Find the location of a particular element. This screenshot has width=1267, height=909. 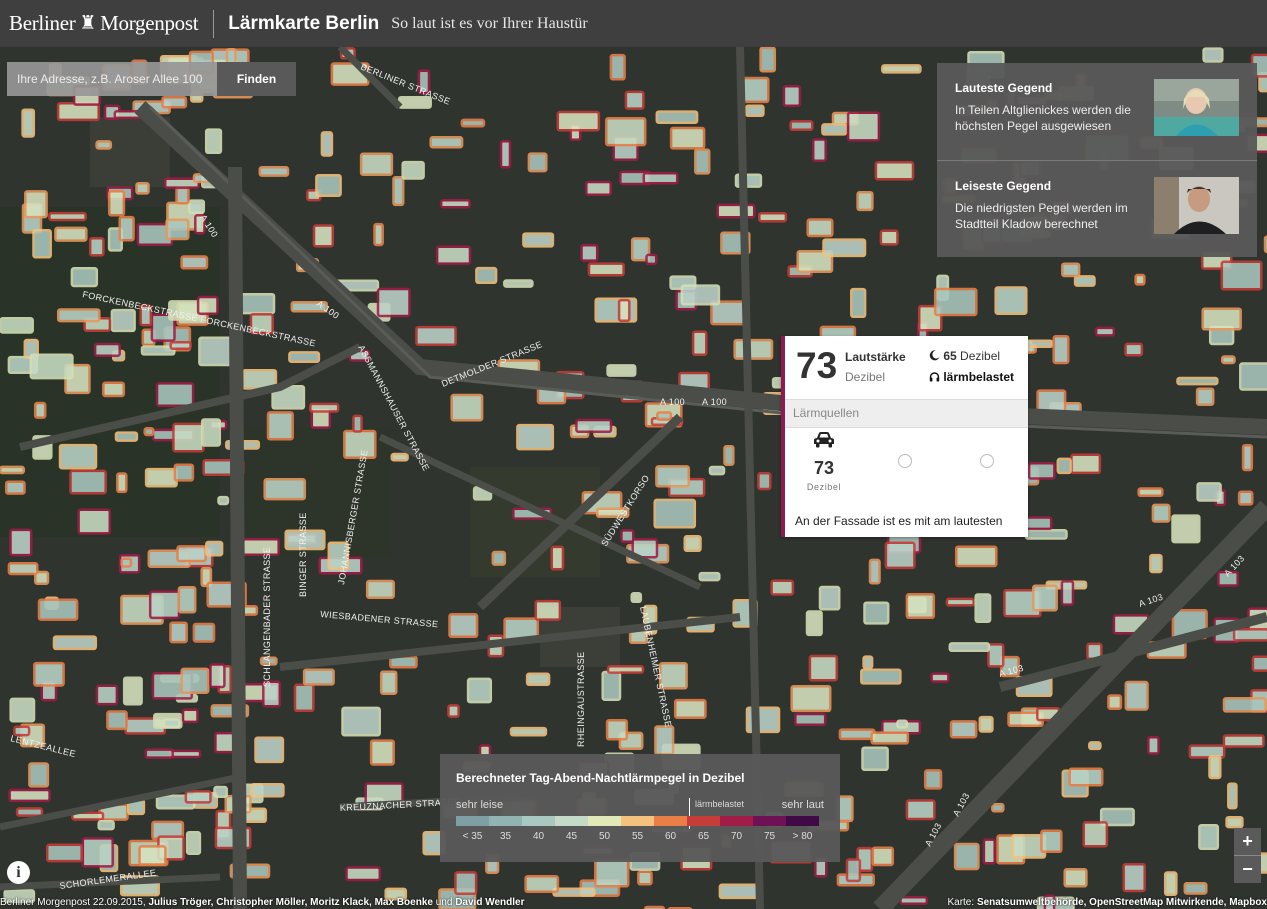

noise-source-air-empty is located at coordinates (987, 461).